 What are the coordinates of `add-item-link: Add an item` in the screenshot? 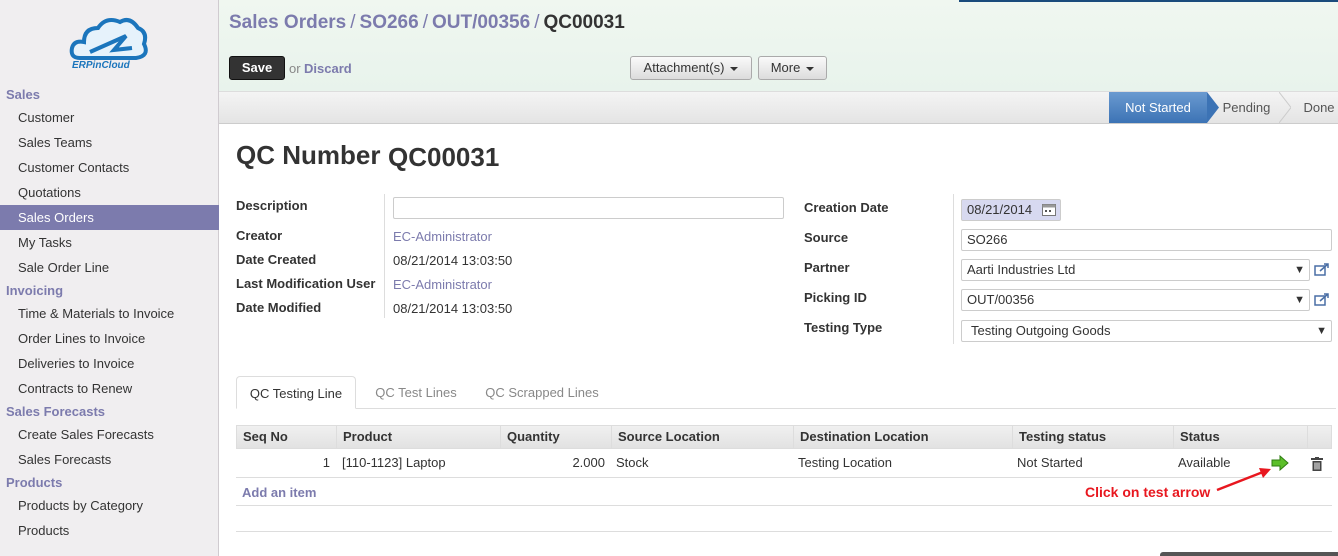 It's located at (279, 492).